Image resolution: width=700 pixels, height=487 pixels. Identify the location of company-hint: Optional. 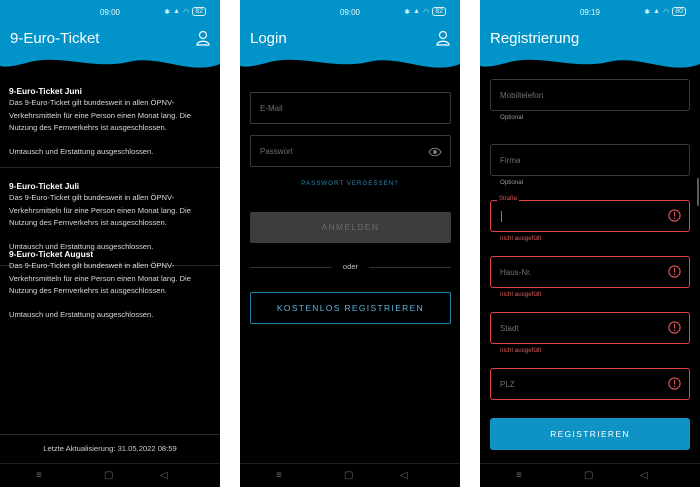
(512, 182).